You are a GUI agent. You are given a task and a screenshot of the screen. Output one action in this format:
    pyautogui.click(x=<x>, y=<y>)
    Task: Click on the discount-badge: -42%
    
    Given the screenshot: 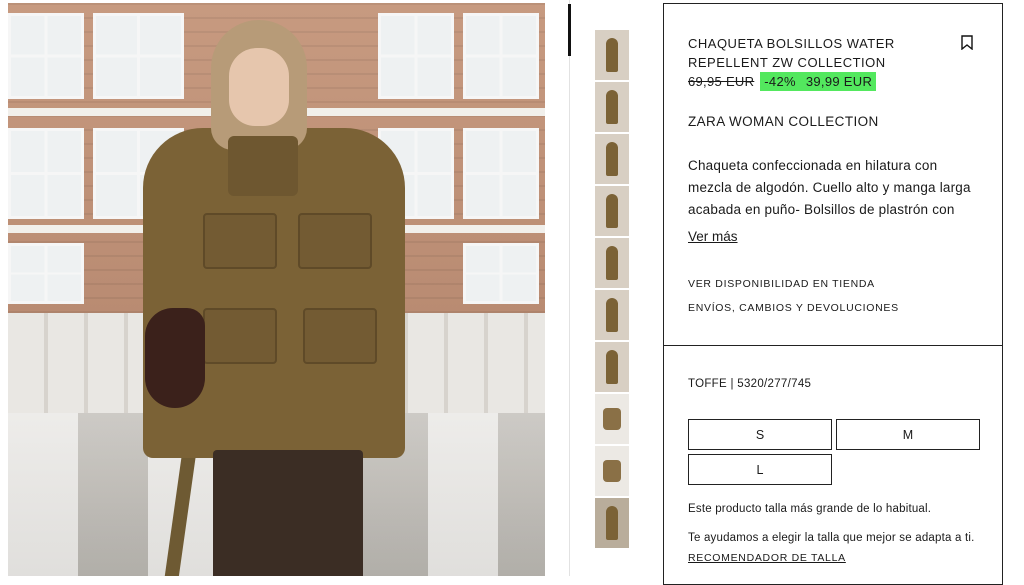 What is the action you would take?
    pyautogui.click(x=780, y=81)
    